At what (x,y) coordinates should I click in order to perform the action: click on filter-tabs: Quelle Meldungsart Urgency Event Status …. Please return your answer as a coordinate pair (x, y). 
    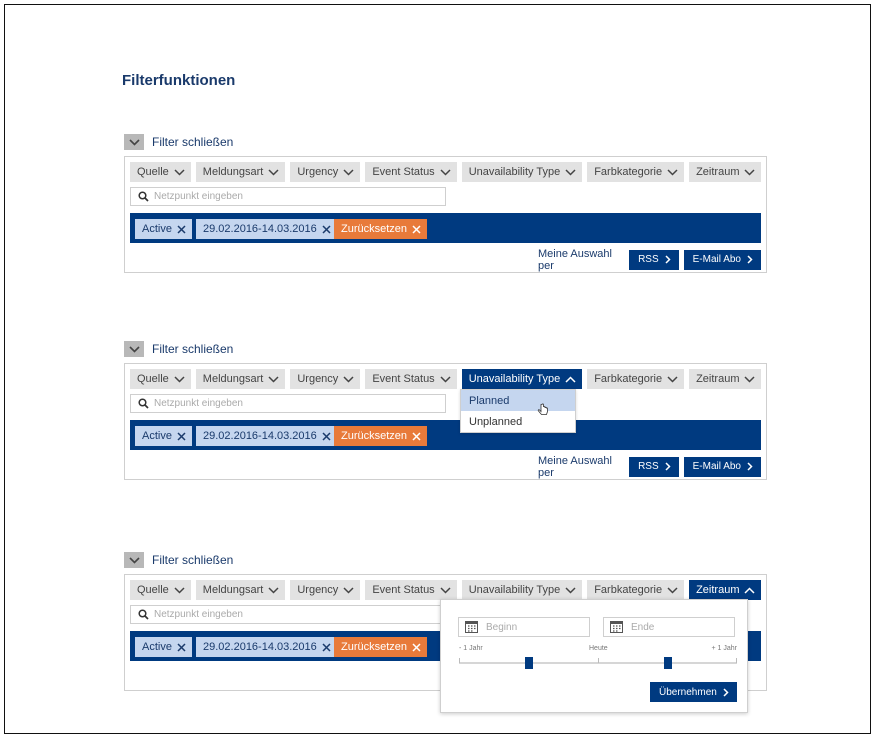
    Looking at the image, I should click on (448, 379).